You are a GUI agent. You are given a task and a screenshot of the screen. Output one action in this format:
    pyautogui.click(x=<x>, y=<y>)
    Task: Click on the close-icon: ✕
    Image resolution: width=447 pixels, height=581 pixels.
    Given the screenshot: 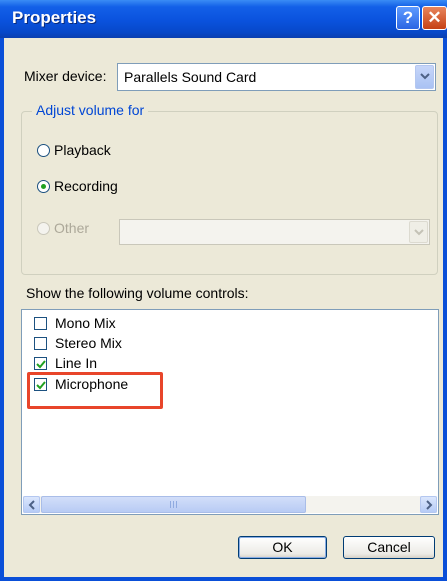 What is the action you would take?
    pyautogui.click(x=434, y=17)
    